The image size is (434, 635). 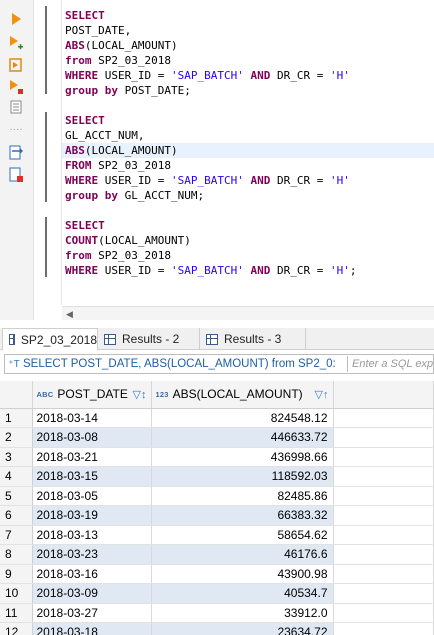 What do you see at coordinates (253, 339) in the screenshot?
I see `tab-results-3: Results - 3` at bounding box center [253, 339].